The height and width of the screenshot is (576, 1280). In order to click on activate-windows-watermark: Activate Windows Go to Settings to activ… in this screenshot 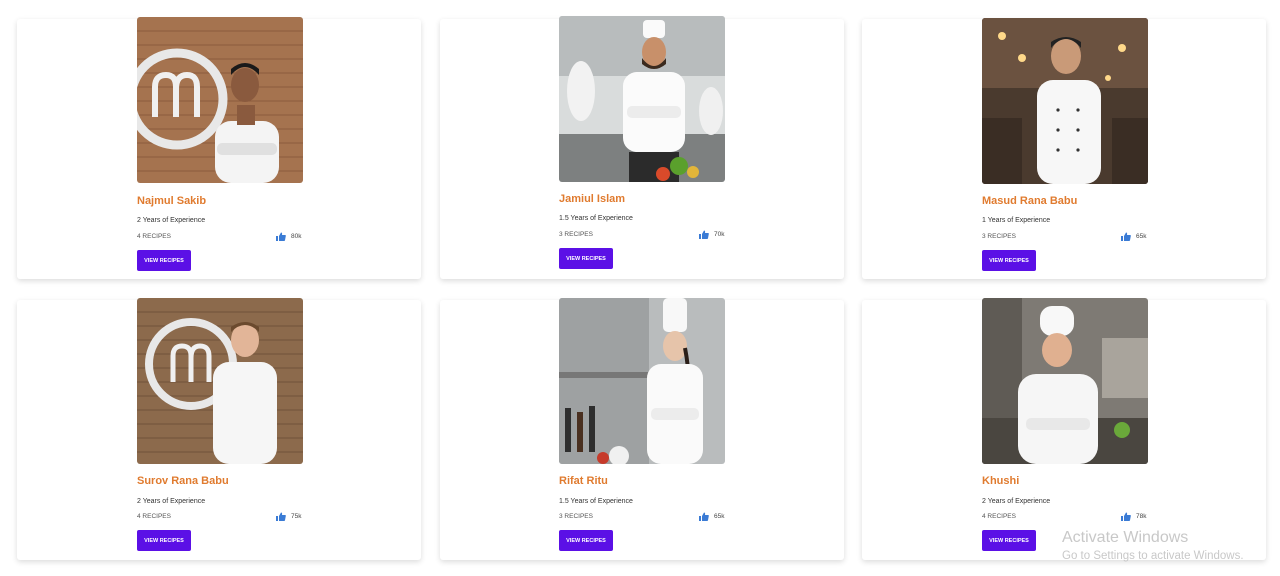, I will do `click(1153, 545)`.